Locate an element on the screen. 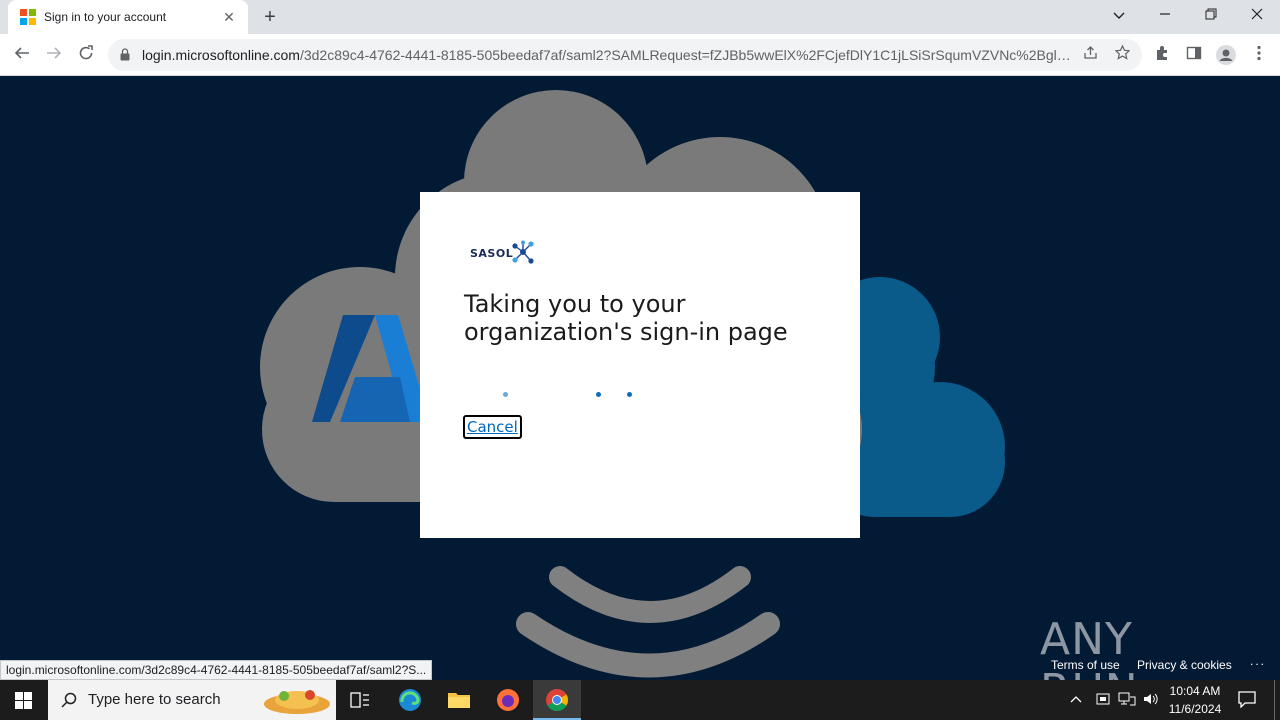 The width and height of the screenshot is (1280, 720). new-tab-button: + is located at coordinates (270, 17).